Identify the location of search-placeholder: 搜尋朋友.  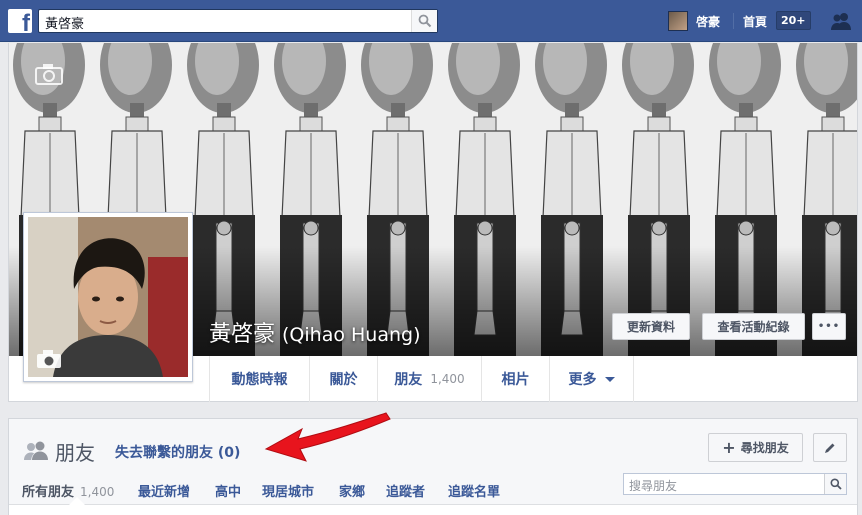
(653, 485).